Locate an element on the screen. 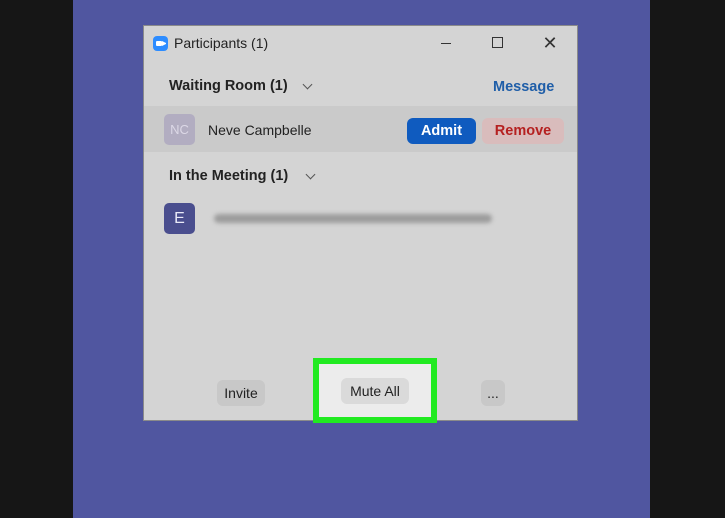  mute-all-highlight: Mute All is located at coordinates (375, 390).